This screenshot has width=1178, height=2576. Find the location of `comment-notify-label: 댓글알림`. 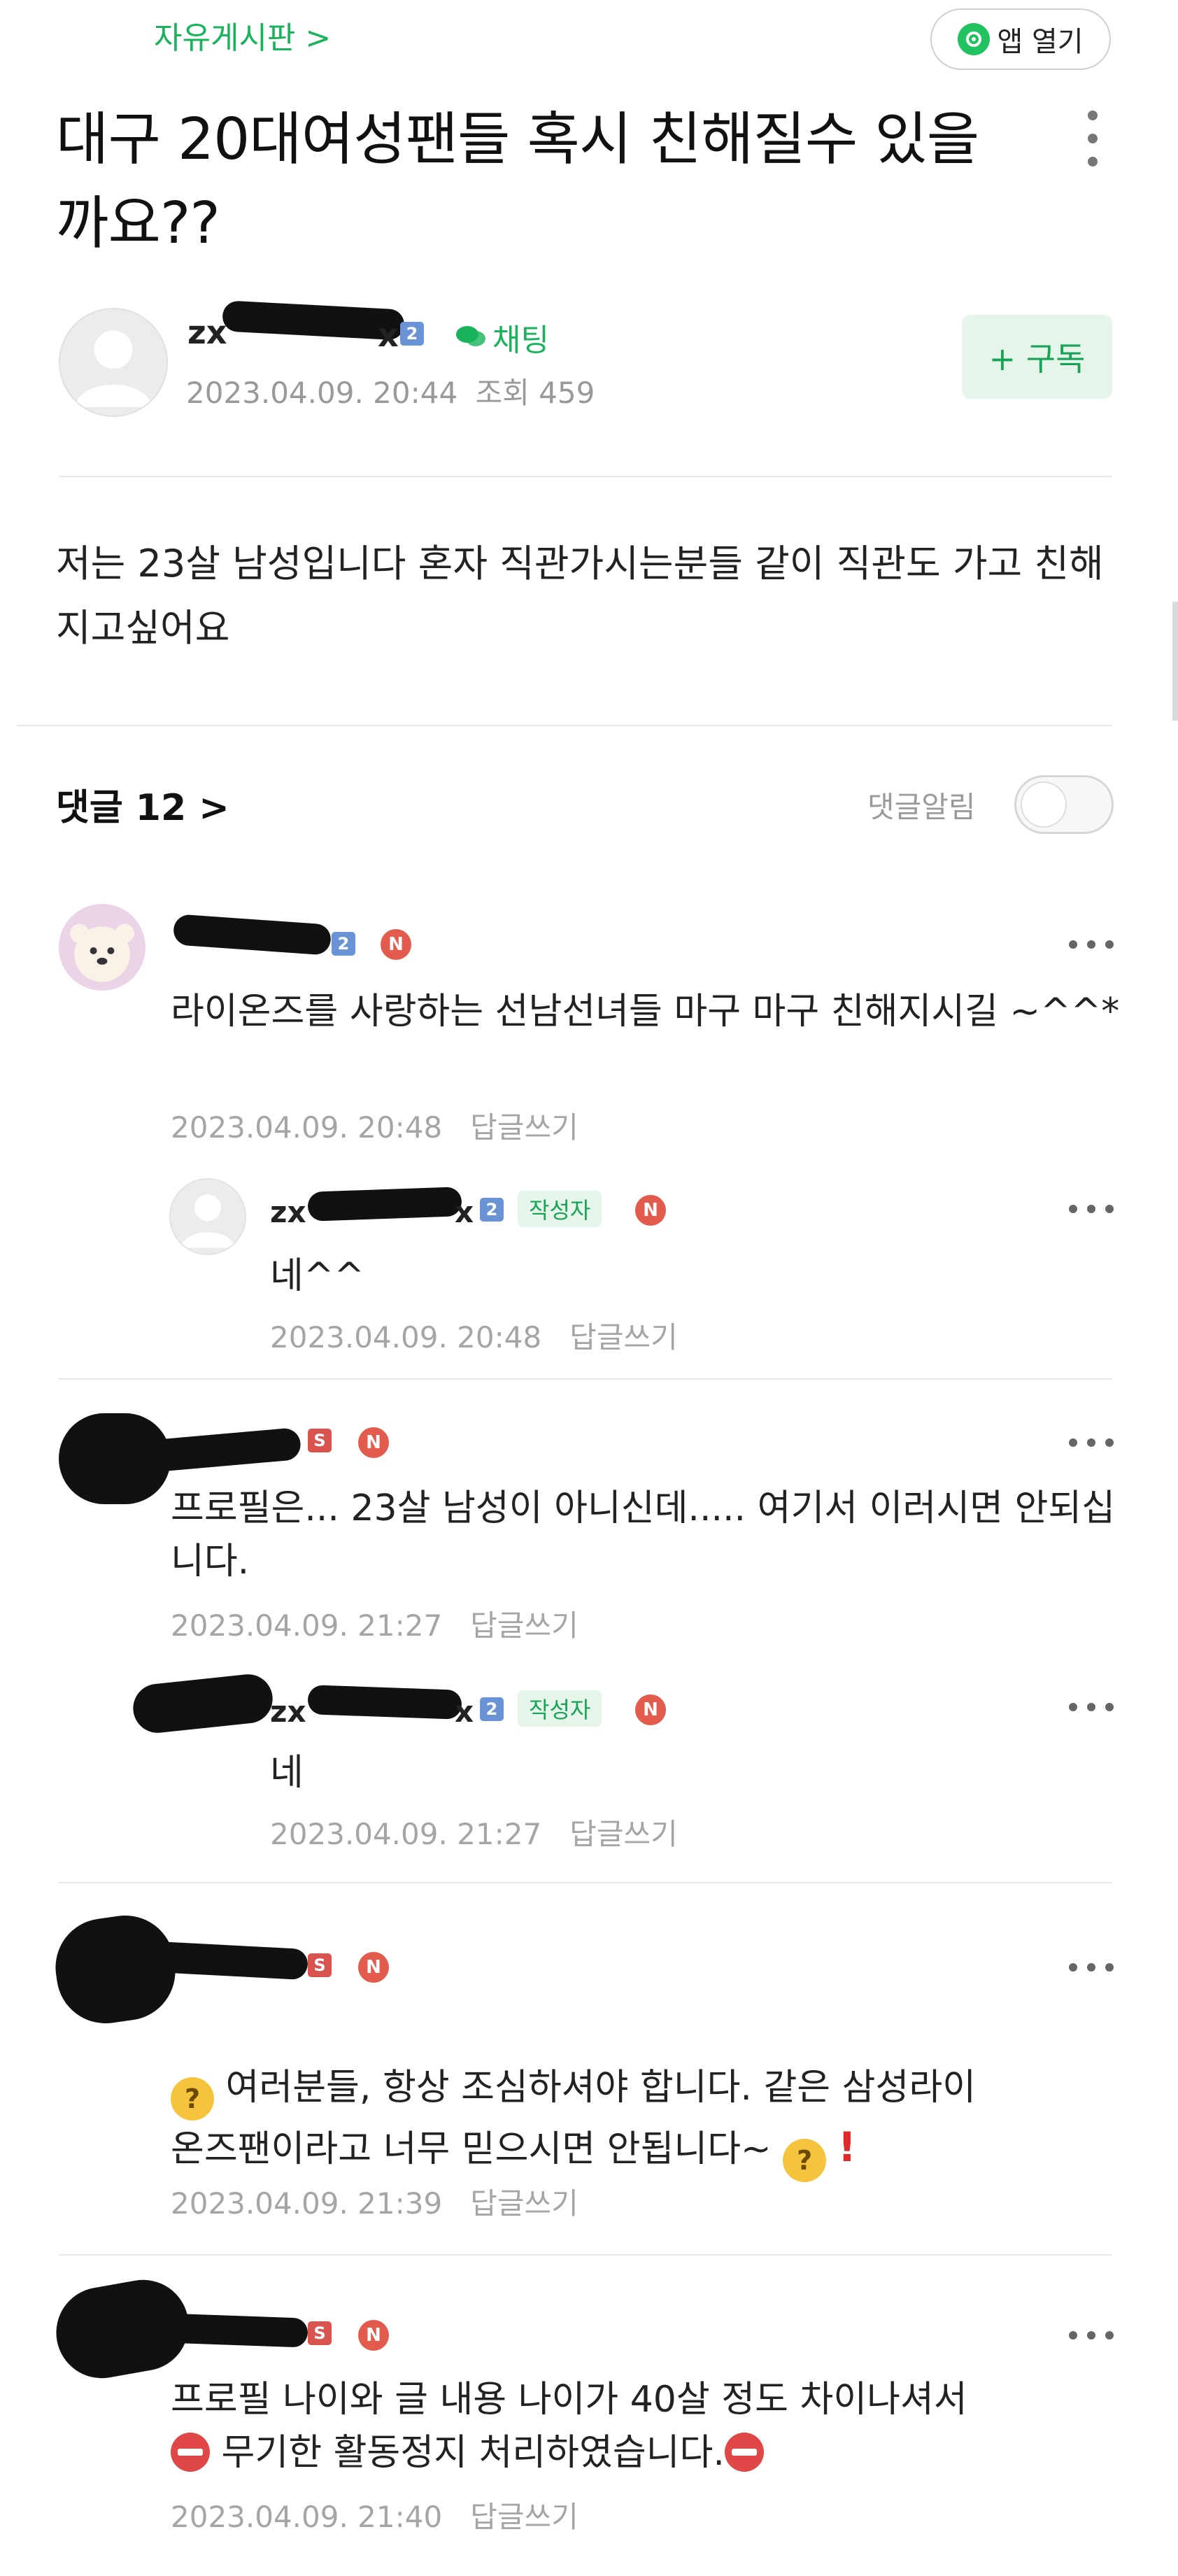

comment-notify-label: 댓글알림 is located at coordinates (921, 807).